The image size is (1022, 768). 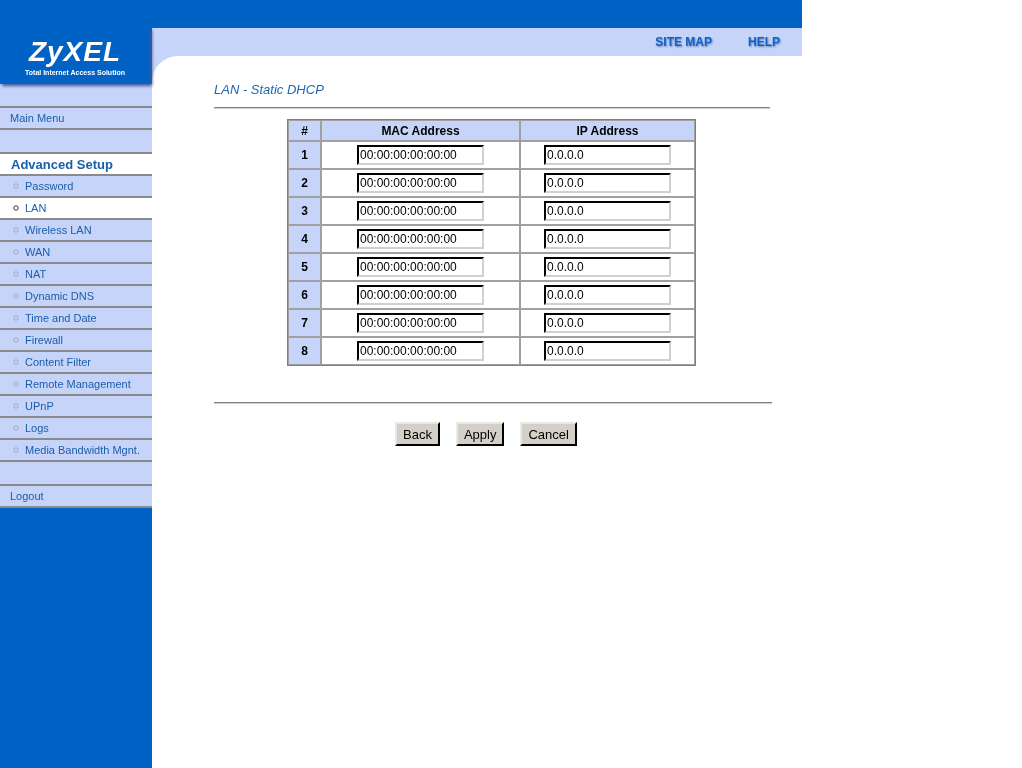 What do you see at coordinates (76, 319) in the screenshot?
I see `sidebar-item: Time and Date` at bounding box center [76, 319].